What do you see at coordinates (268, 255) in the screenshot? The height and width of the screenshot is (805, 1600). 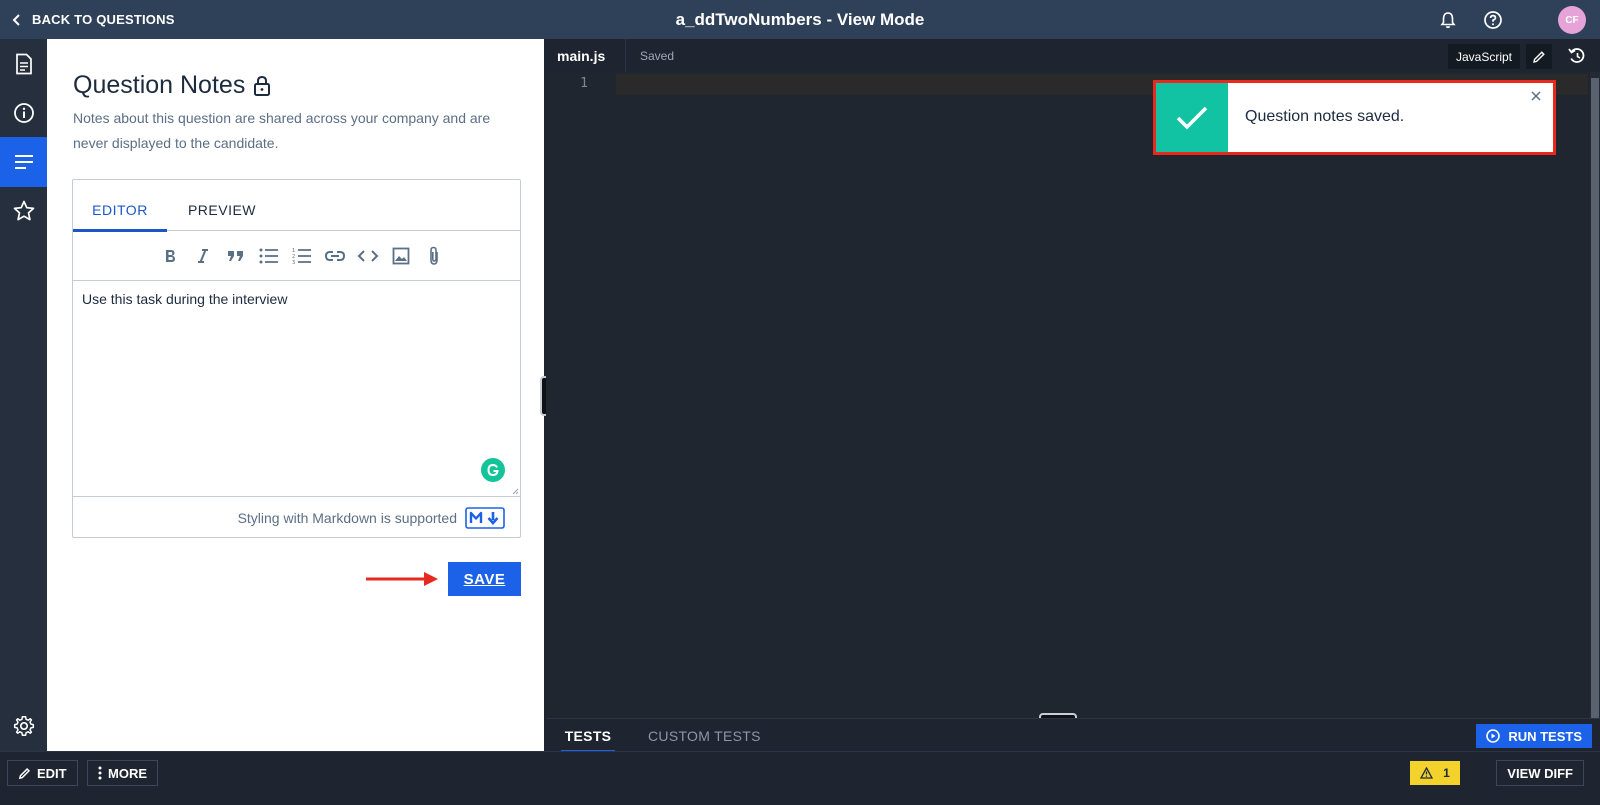 I see `bullet-list-icon` at bounding box center [268, 255].